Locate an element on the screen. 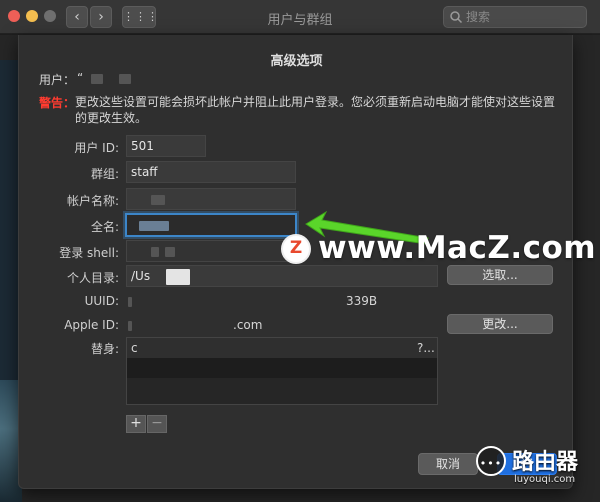 Image resolution: width=600 pixels, height=502 pixels. add-alias-button: + is located at coordinates (136, 424).